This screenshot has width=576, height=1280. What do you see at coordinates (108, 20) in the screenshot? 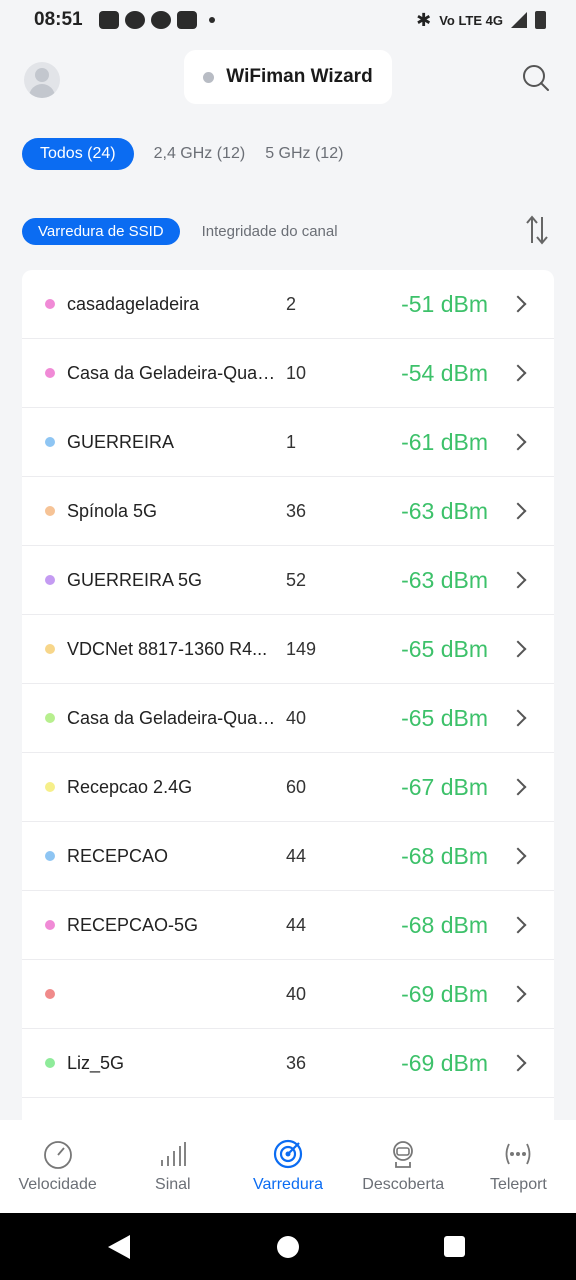
I see `chat-notification-icon` at bounding box center [108, 20].